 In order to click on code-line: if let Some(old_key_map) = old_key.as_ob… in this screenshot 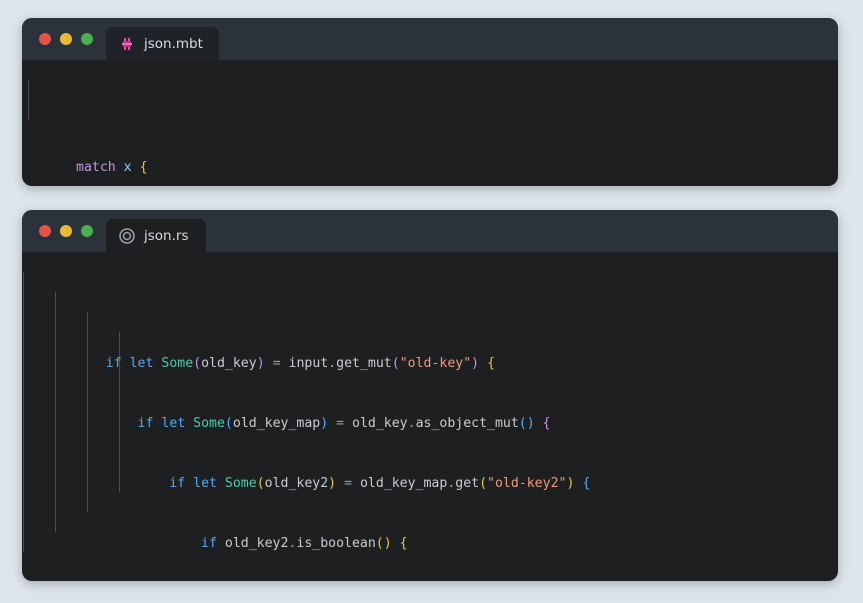, I will do `click(344, 423)`.